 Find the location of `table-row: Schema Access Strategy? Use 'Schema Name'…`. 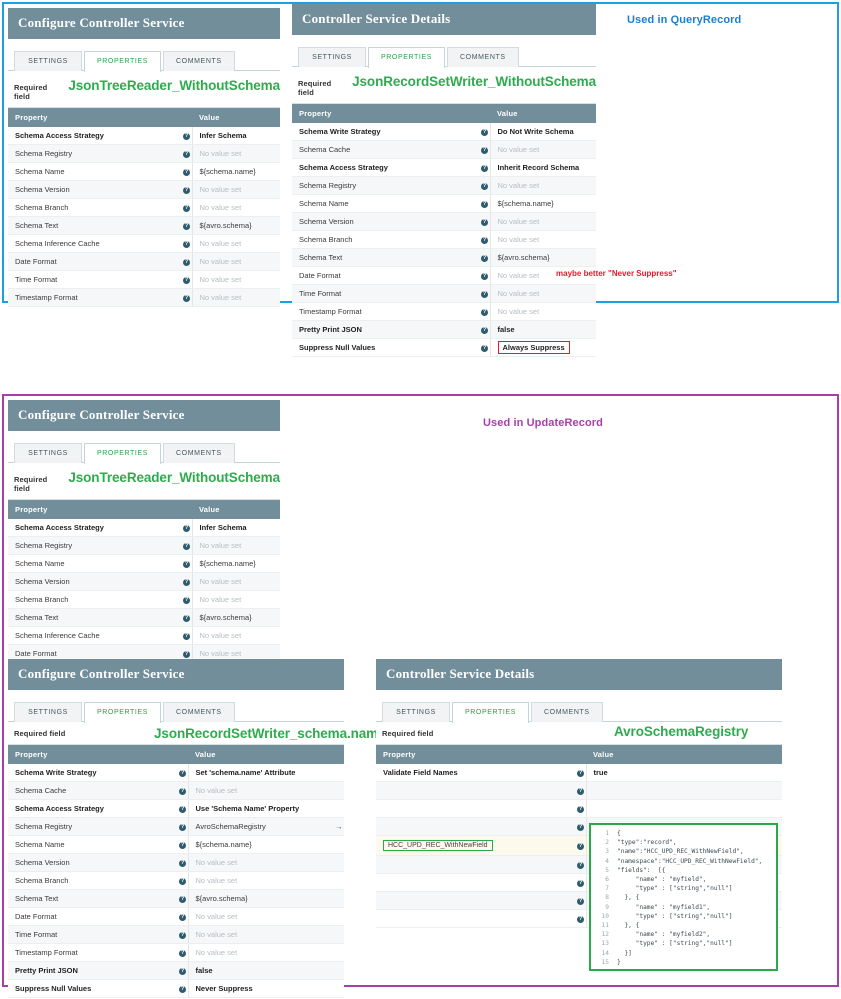

table-row: Schema Access Strategy? Use 'Schema Name'… is located at coordinates (176, 808).